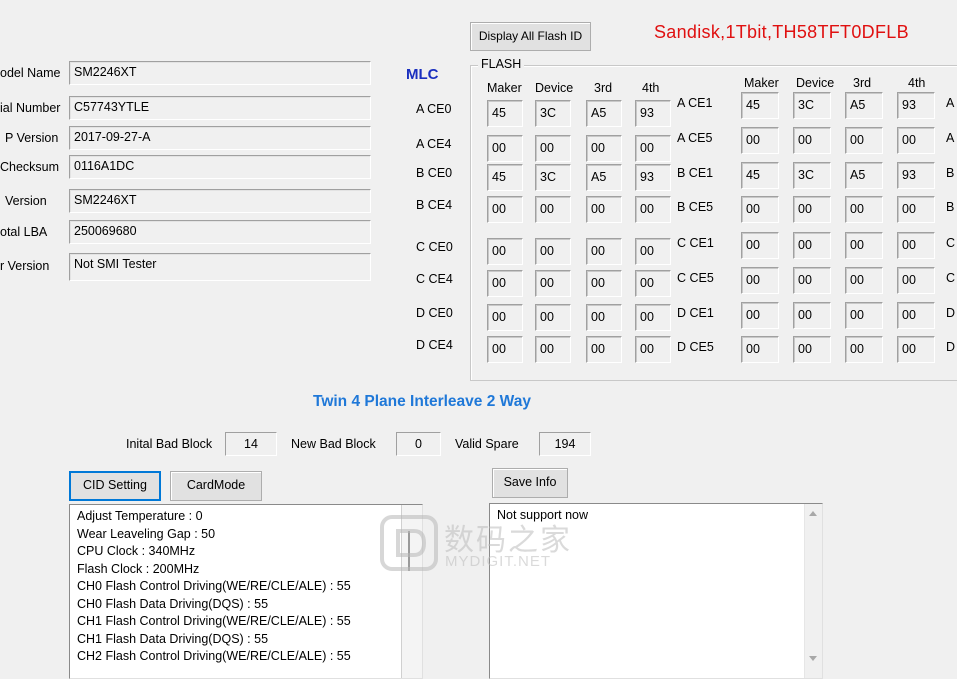 This screenshot has height=679, width=957. I want to click on save-info-button: Save Info, so click(530, 483).